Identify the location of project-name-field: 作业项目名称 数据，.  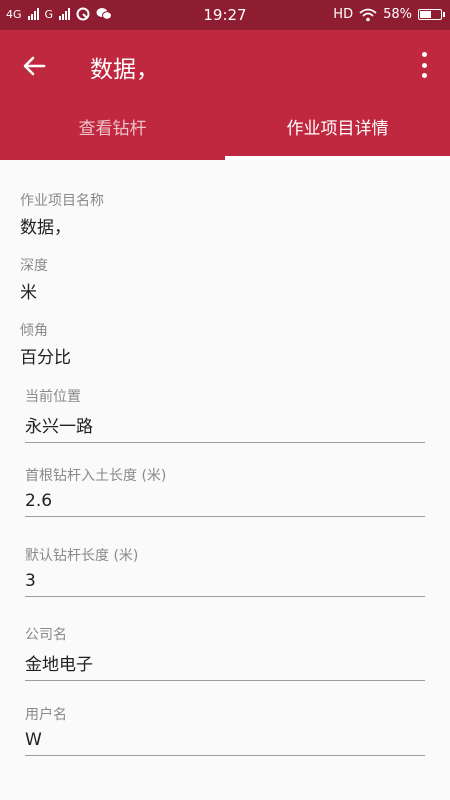
(62, 214).